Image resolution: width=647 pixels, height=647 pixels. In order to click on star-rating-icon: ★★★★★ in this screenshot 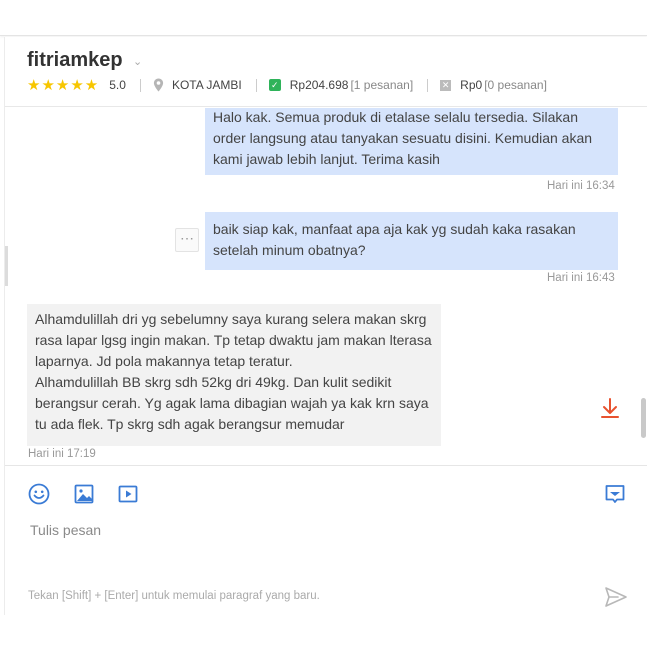, I will do `click(63, 85)`.